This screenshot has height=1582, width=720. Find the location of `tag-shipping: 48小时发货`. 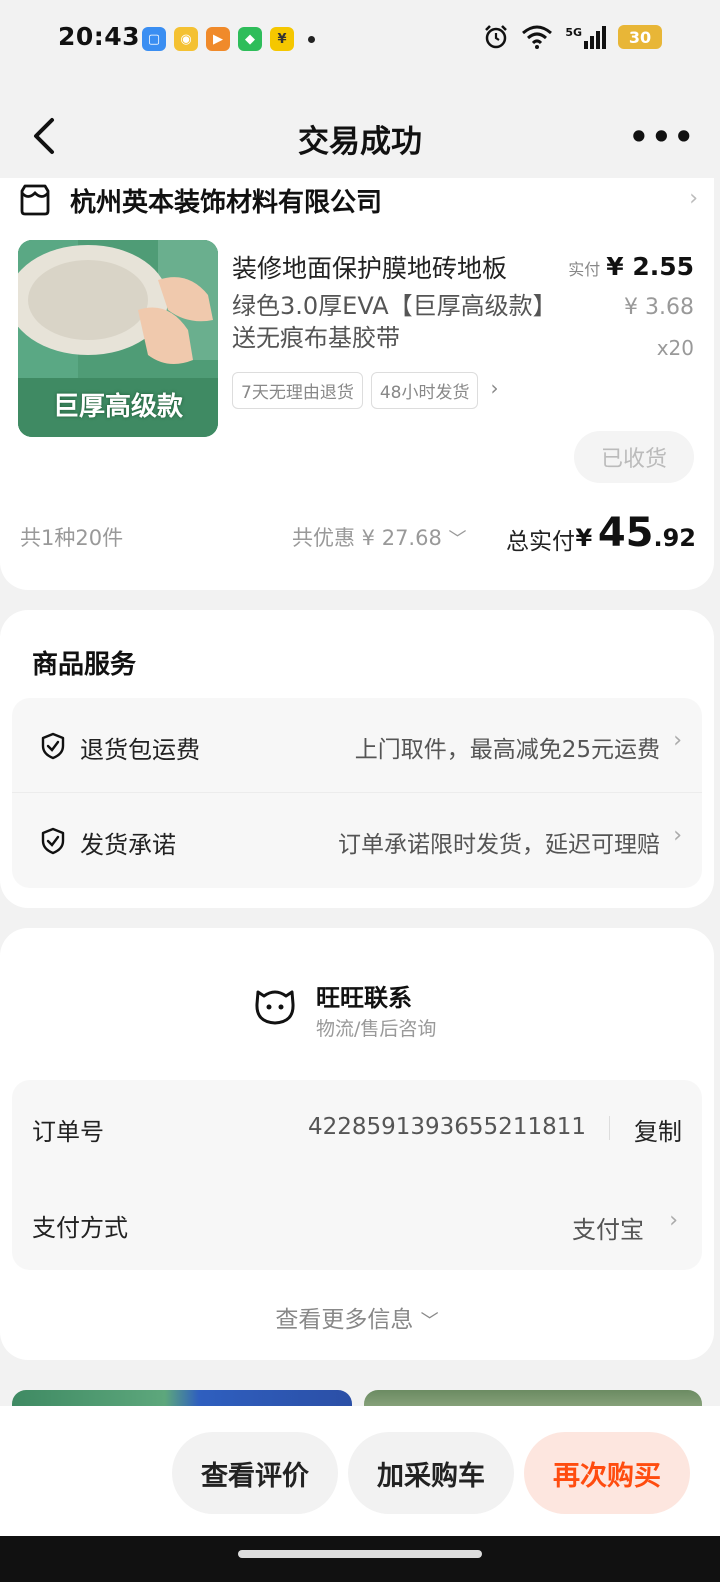

tag-shipping: 48小时发货 is located at coordinates (424, 390).